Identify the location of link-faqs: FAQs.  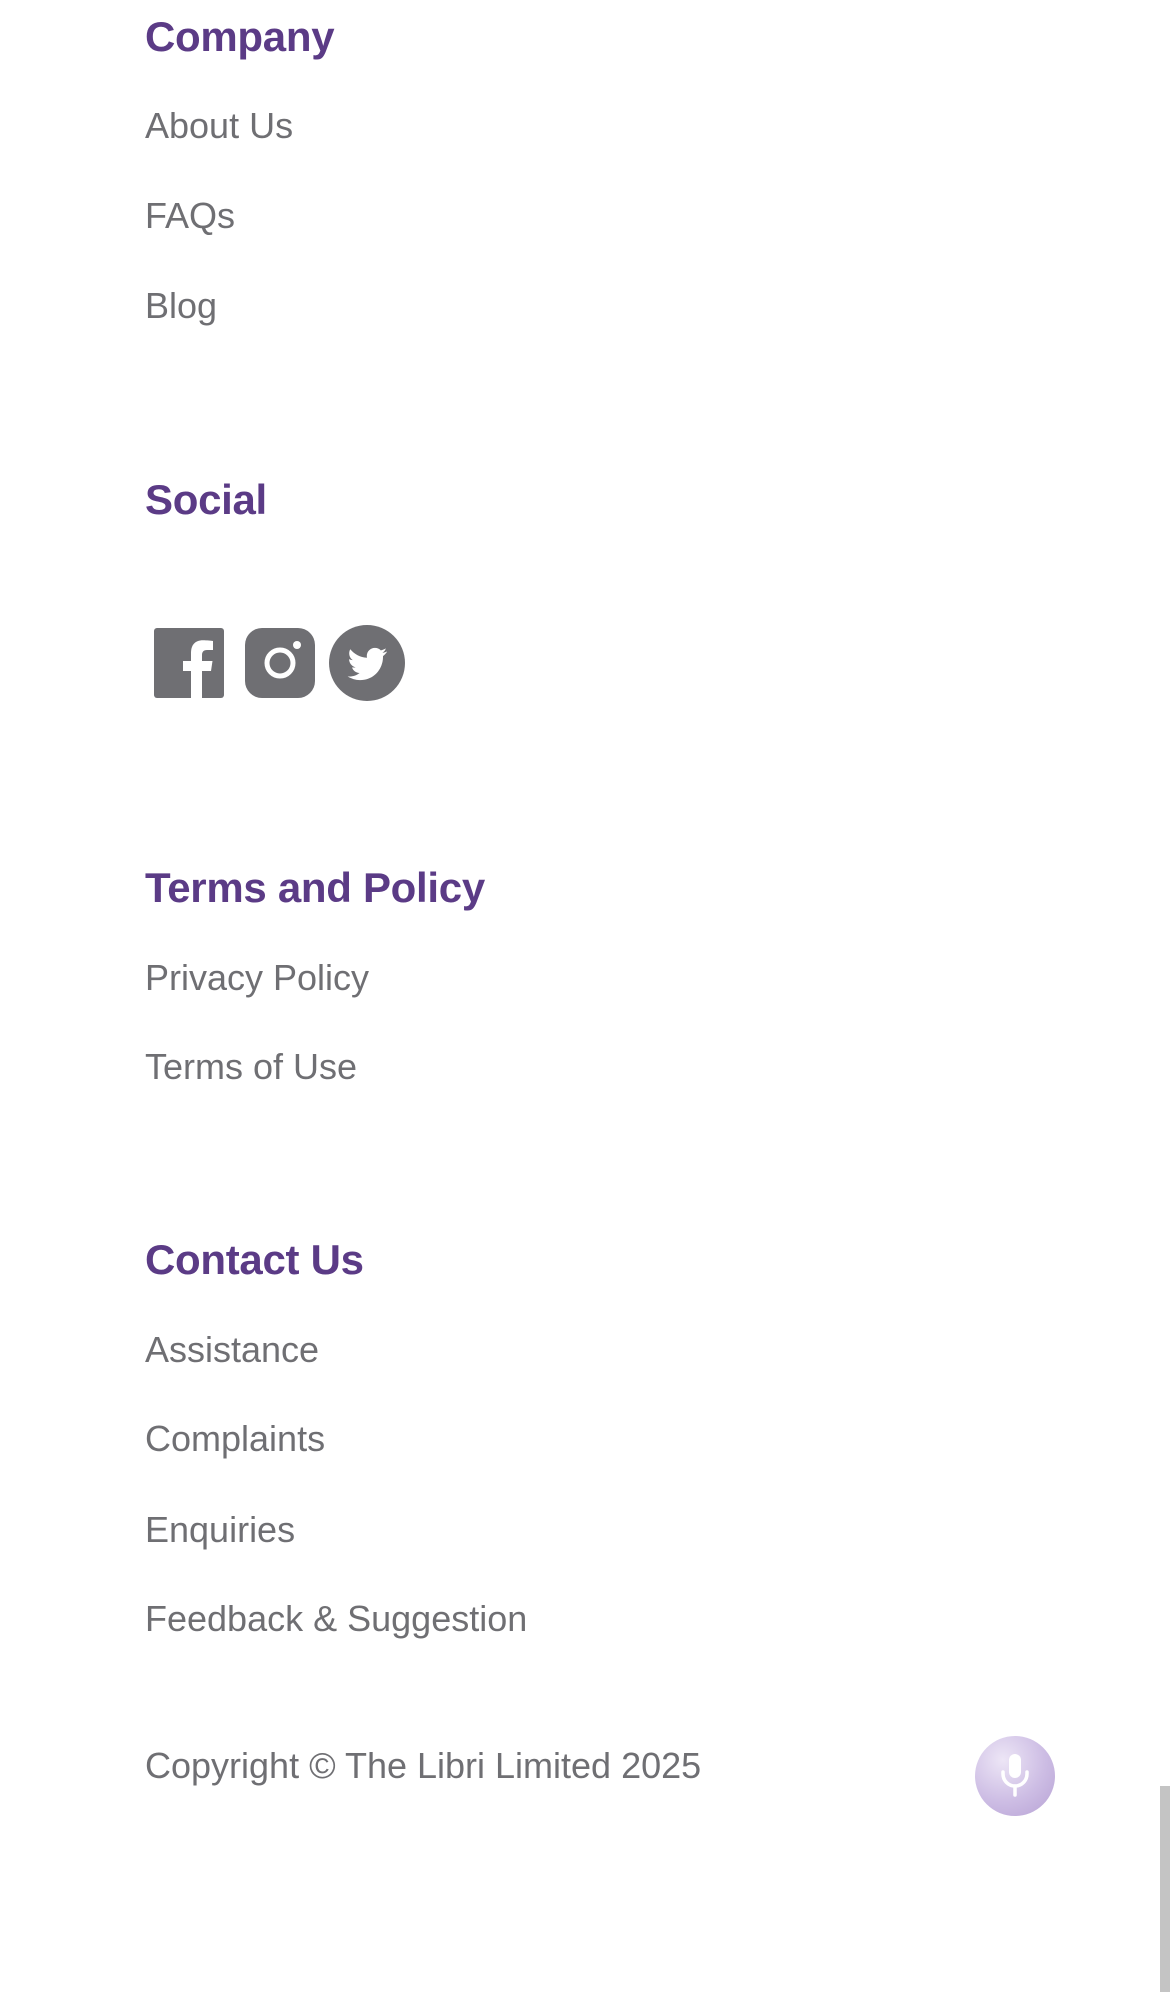
(190, 216).